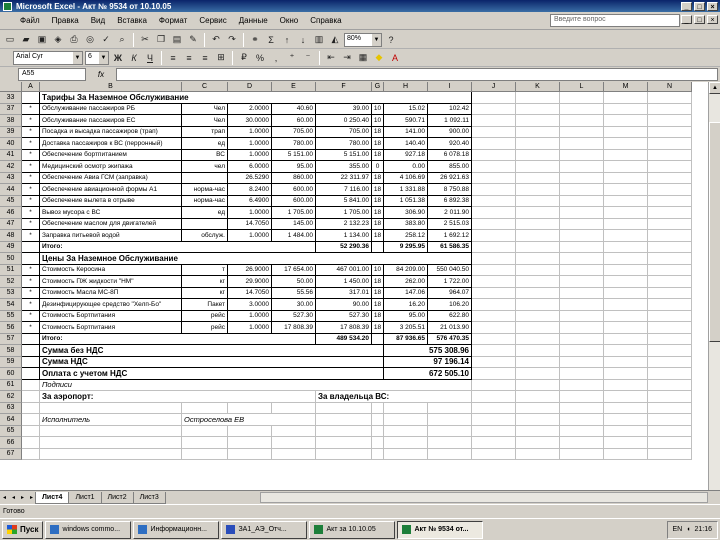 Image resolution: width=720 pixels, height=540 pixels. Describe the element at coordinates (250, 178) in the screenshot. I see `cell: 26.5290` at that location.